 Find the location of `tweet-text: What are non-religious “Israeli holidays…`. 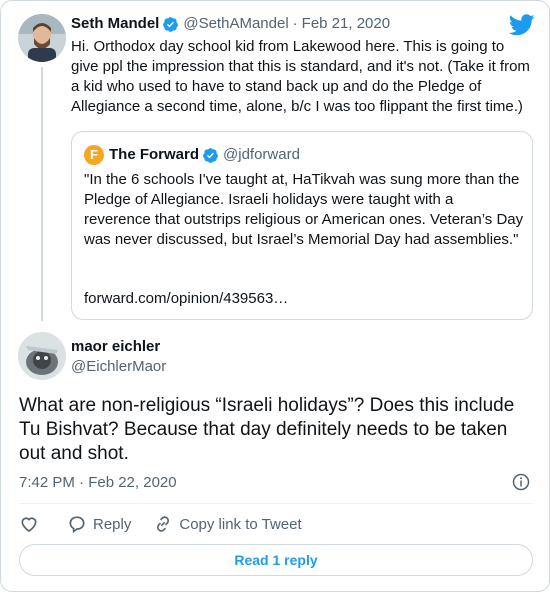

tweet-text: What are non-religious “Israeli holidays… is located at coordinates (267, 429).